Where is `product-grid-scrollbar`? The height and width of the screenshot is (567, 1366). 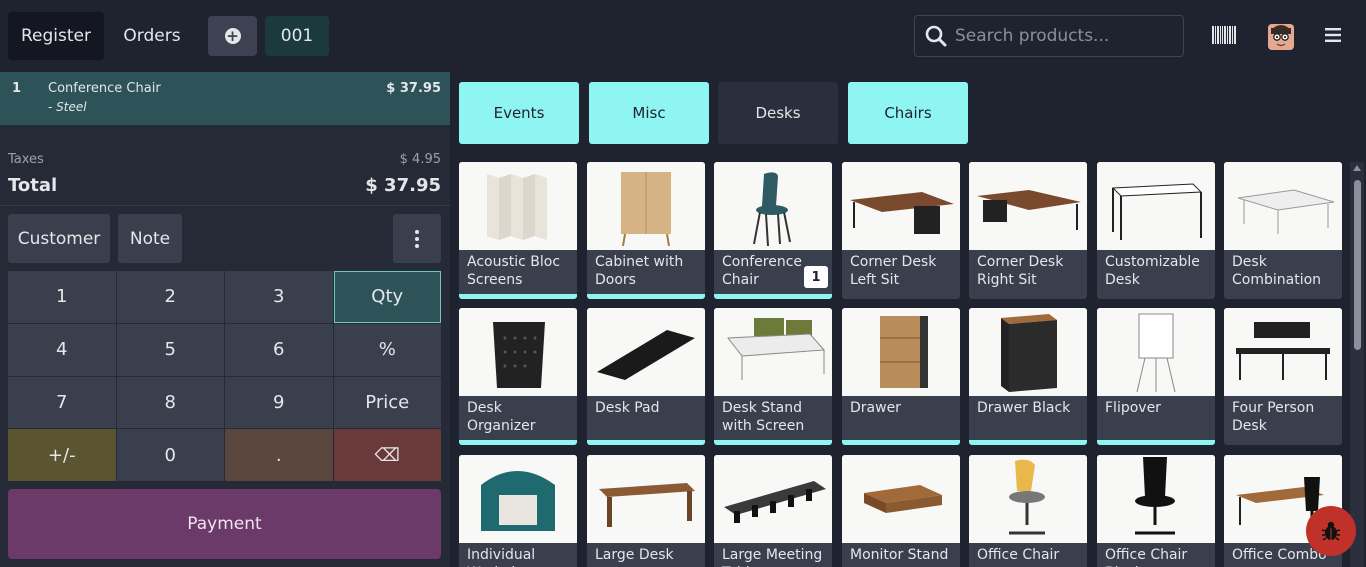 product-grid-scrollbar is located at coordinates (1357, 364).